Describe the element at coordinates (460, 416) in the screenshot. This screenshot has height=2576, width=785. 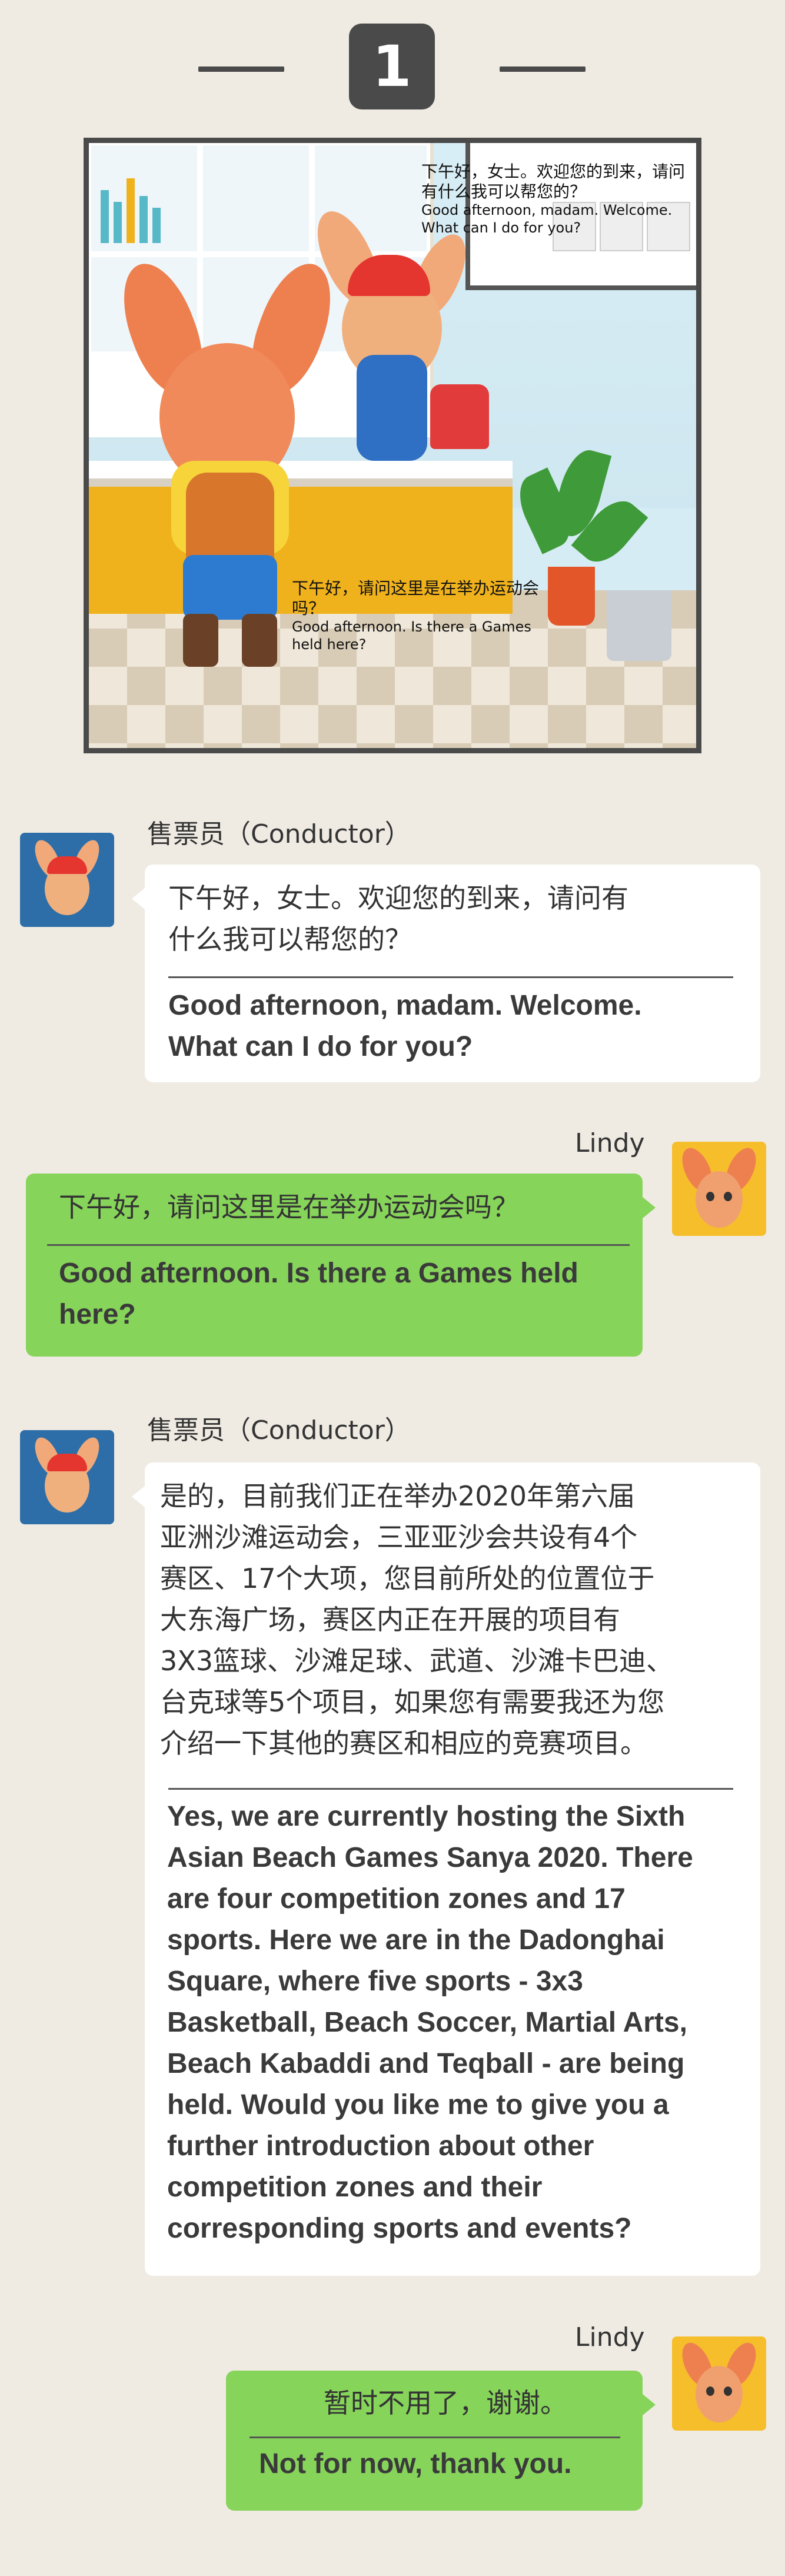
I see `scene-red-phone` at that location.